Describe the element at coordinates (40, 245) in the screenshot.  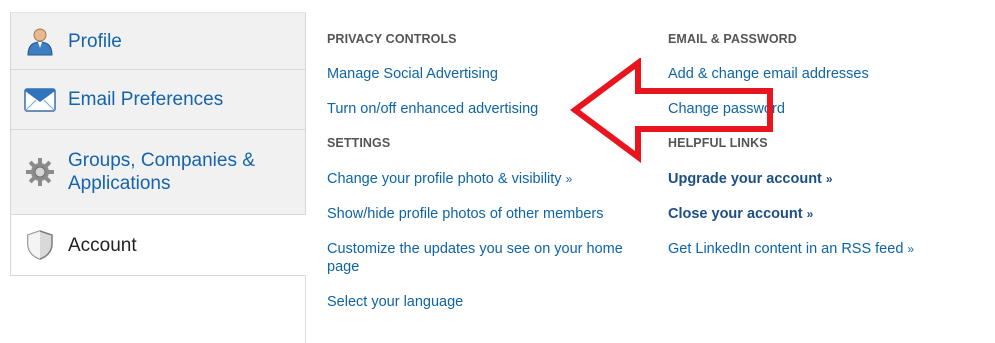
I see `shield-icon` at that location.